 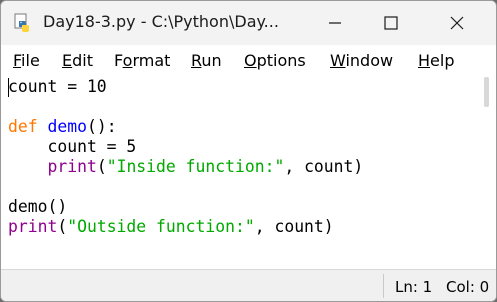 I want to click on status-separator, so click(x=383, y=286).